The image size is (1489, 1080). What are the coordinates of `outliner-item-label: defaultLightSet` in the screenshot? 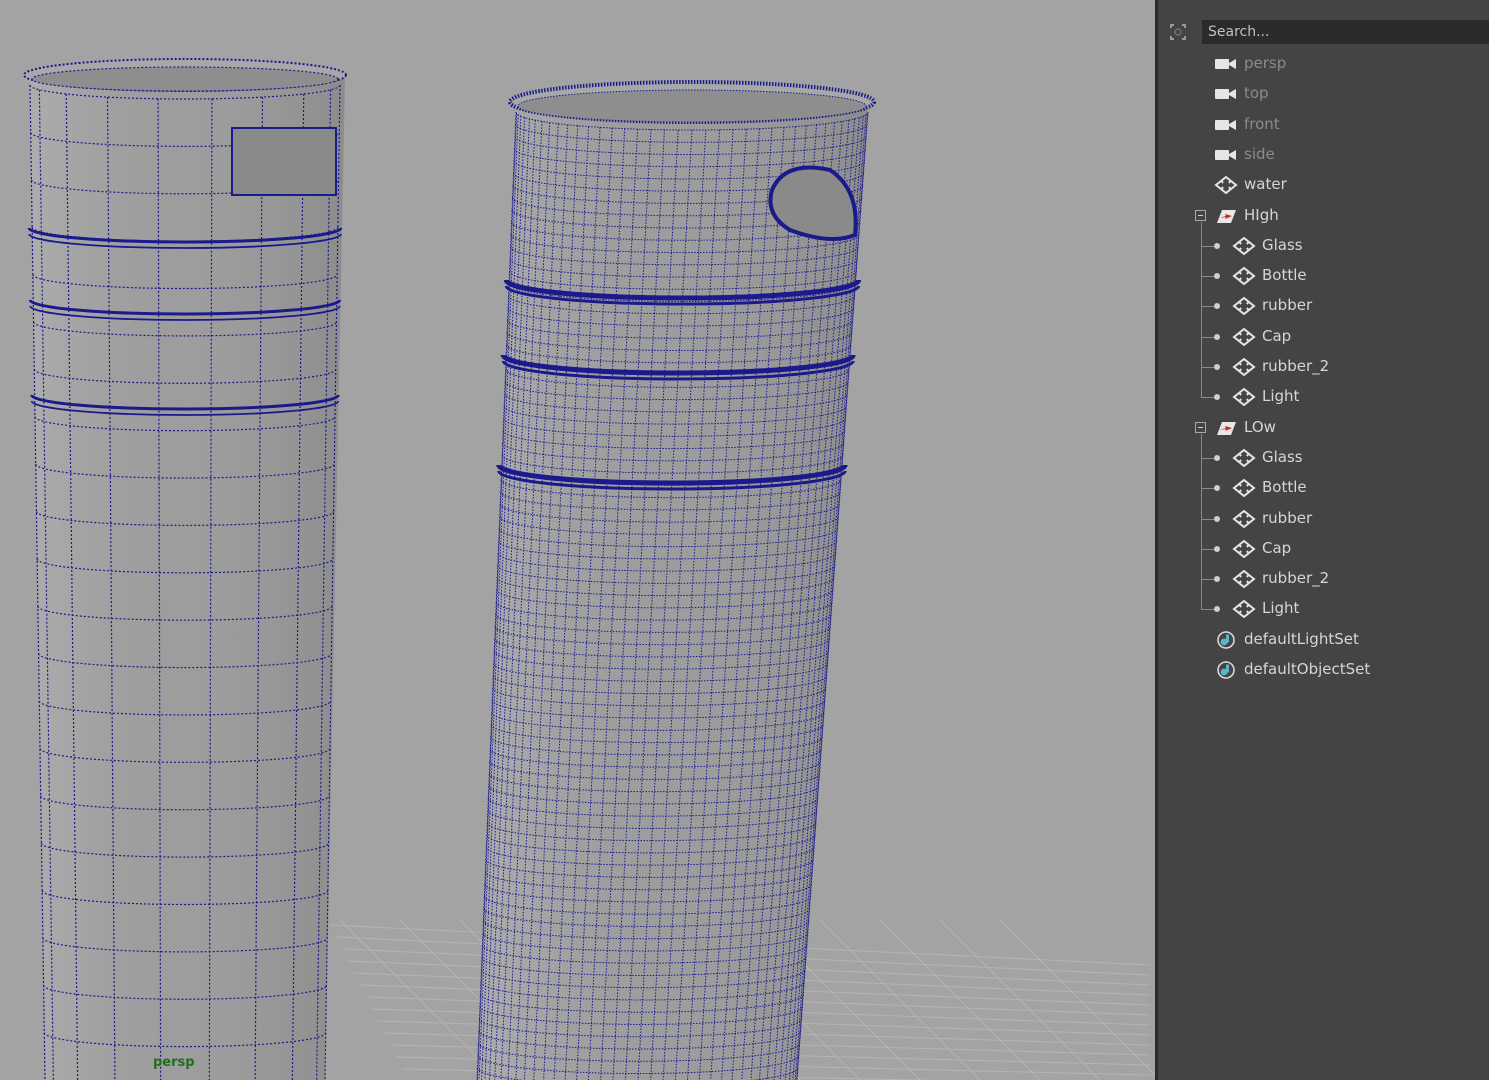 It's located at (1301, 638).